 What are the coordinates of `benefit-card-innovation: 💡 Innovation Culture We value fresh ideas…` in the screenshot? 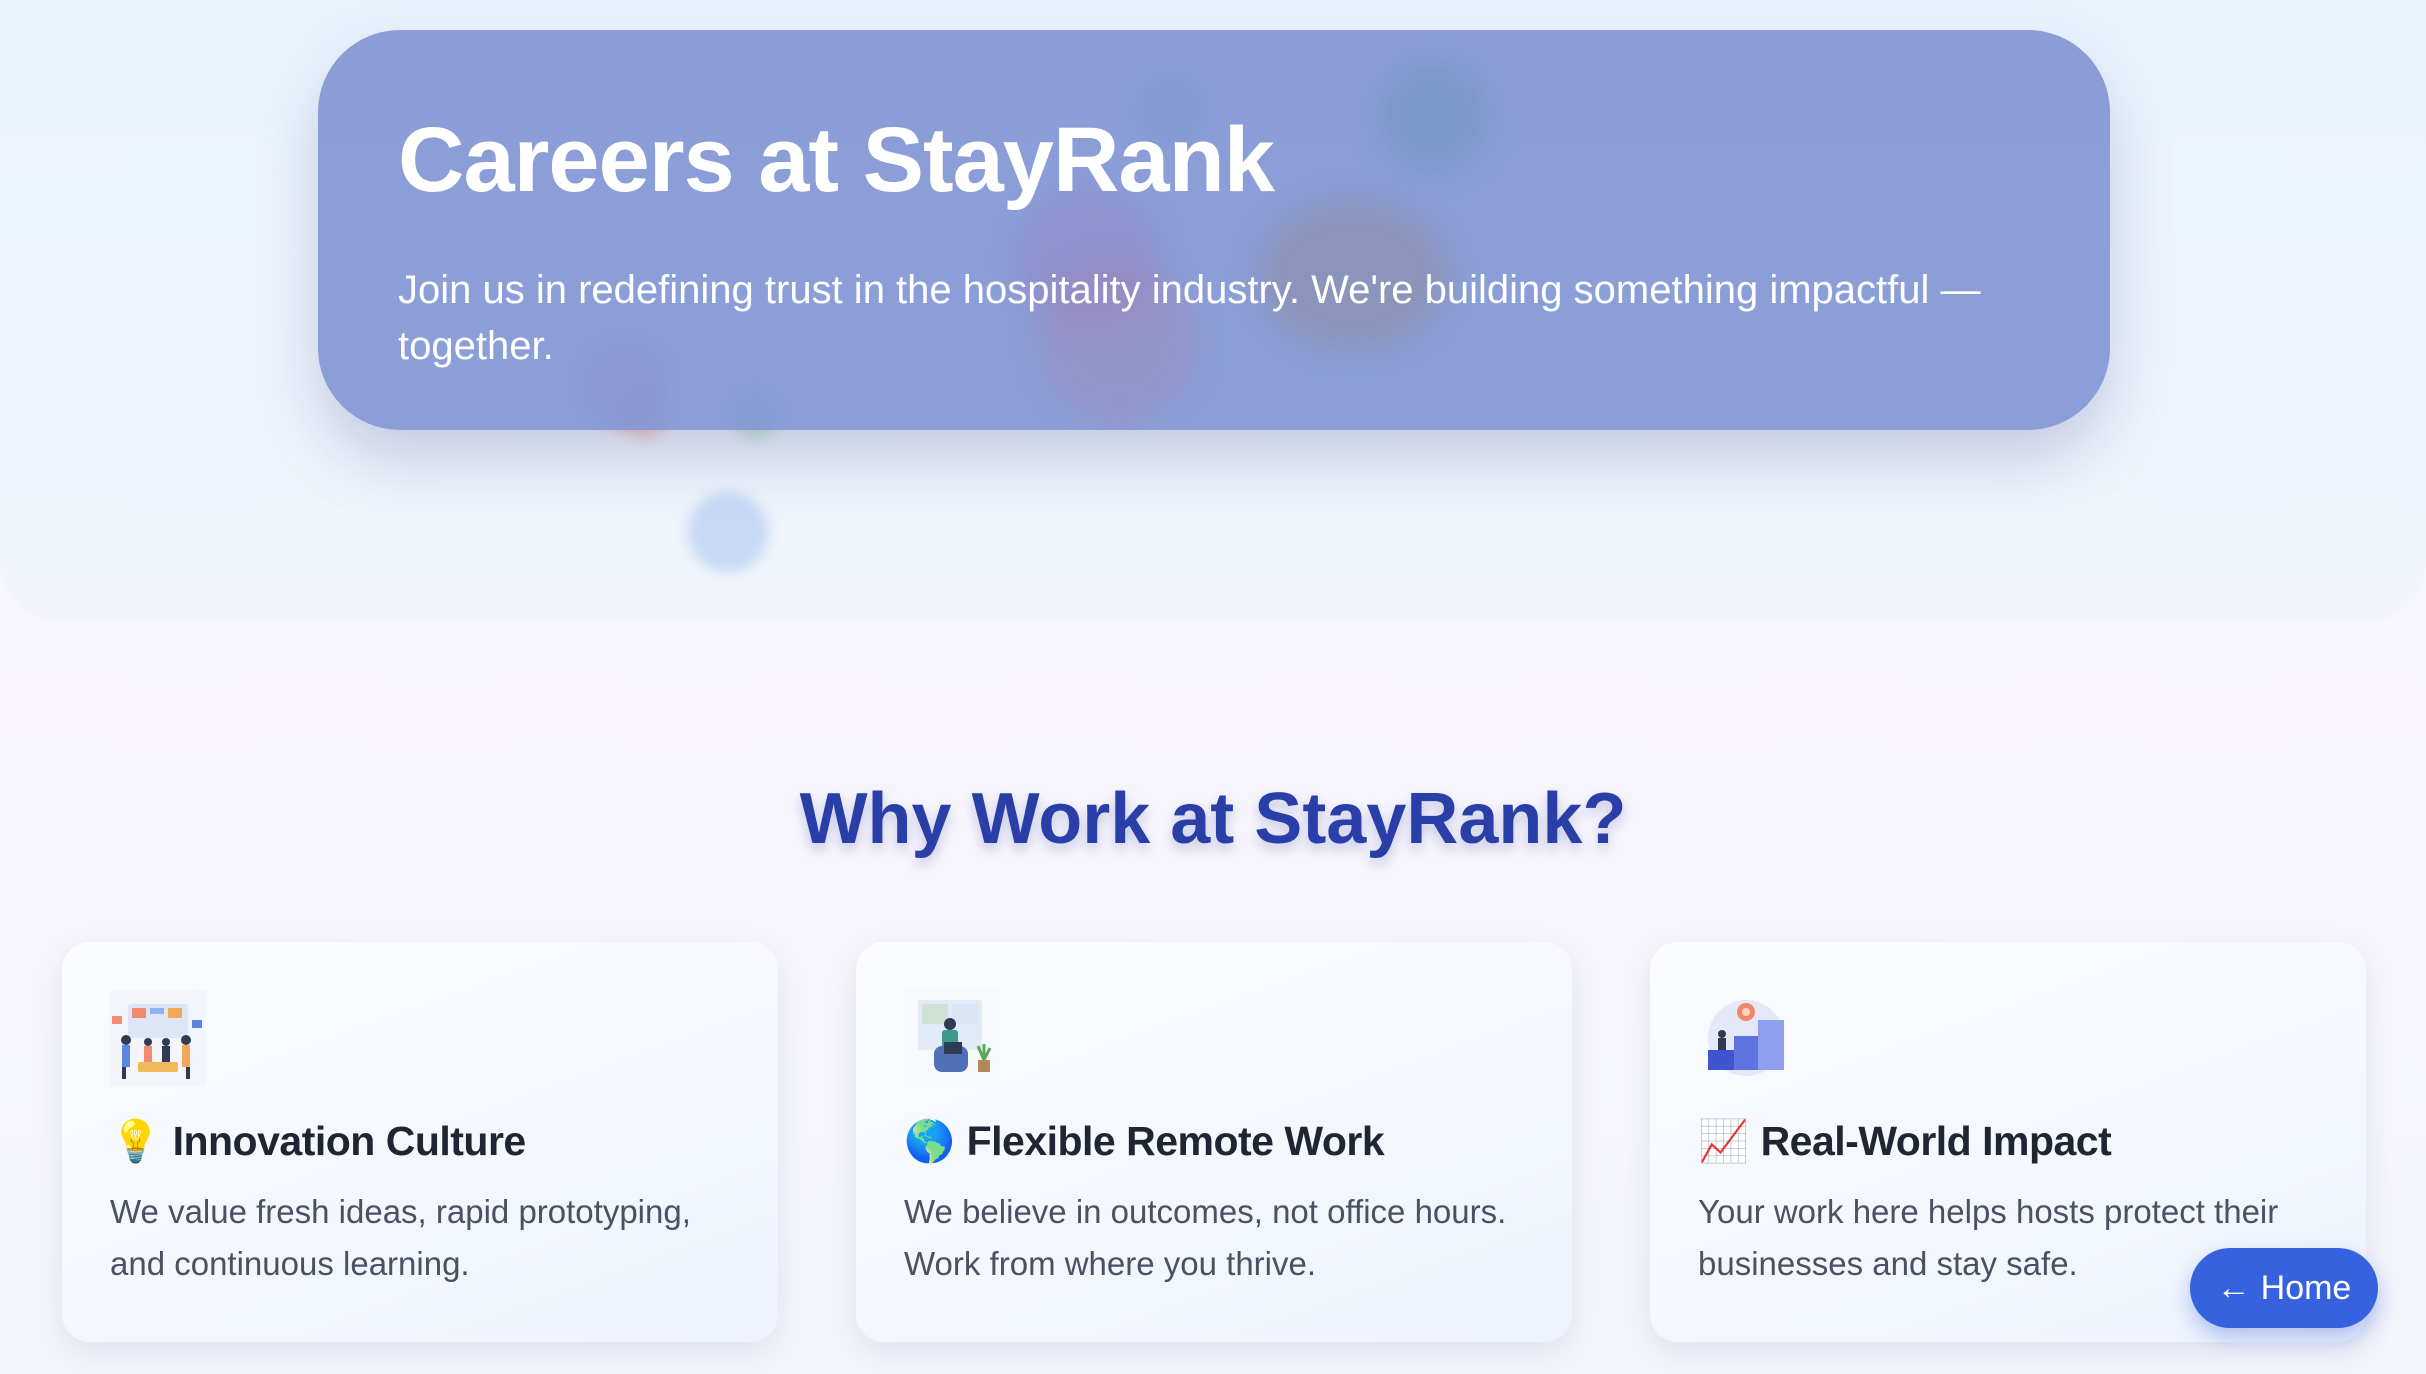 It's located at (420, 1142).